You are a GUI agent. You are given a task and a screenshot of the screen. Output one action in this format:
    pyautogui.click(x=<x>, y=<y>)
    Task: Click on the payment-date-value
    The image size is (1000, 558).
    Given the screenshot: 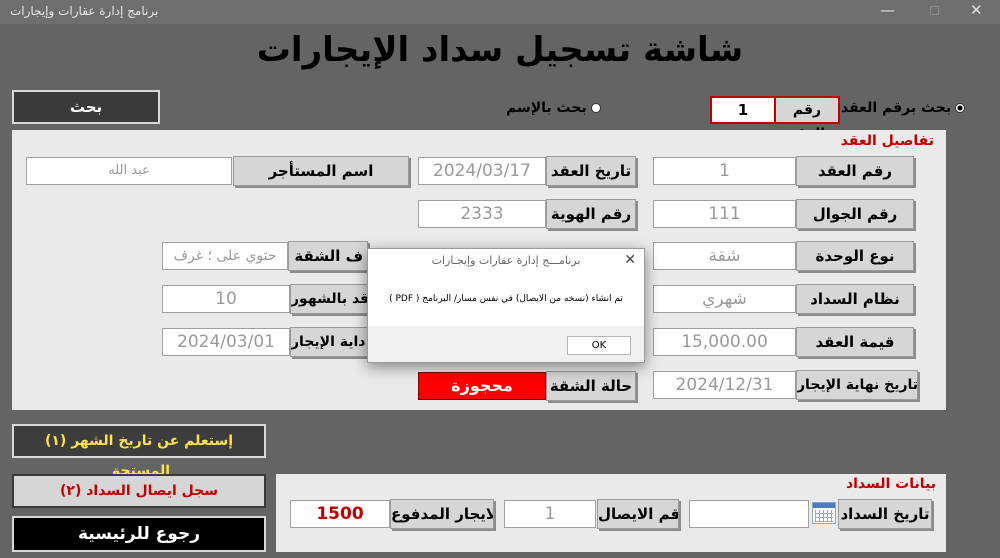 What is the action you would take?
    pyautogui.click(x=749, y=514)
    